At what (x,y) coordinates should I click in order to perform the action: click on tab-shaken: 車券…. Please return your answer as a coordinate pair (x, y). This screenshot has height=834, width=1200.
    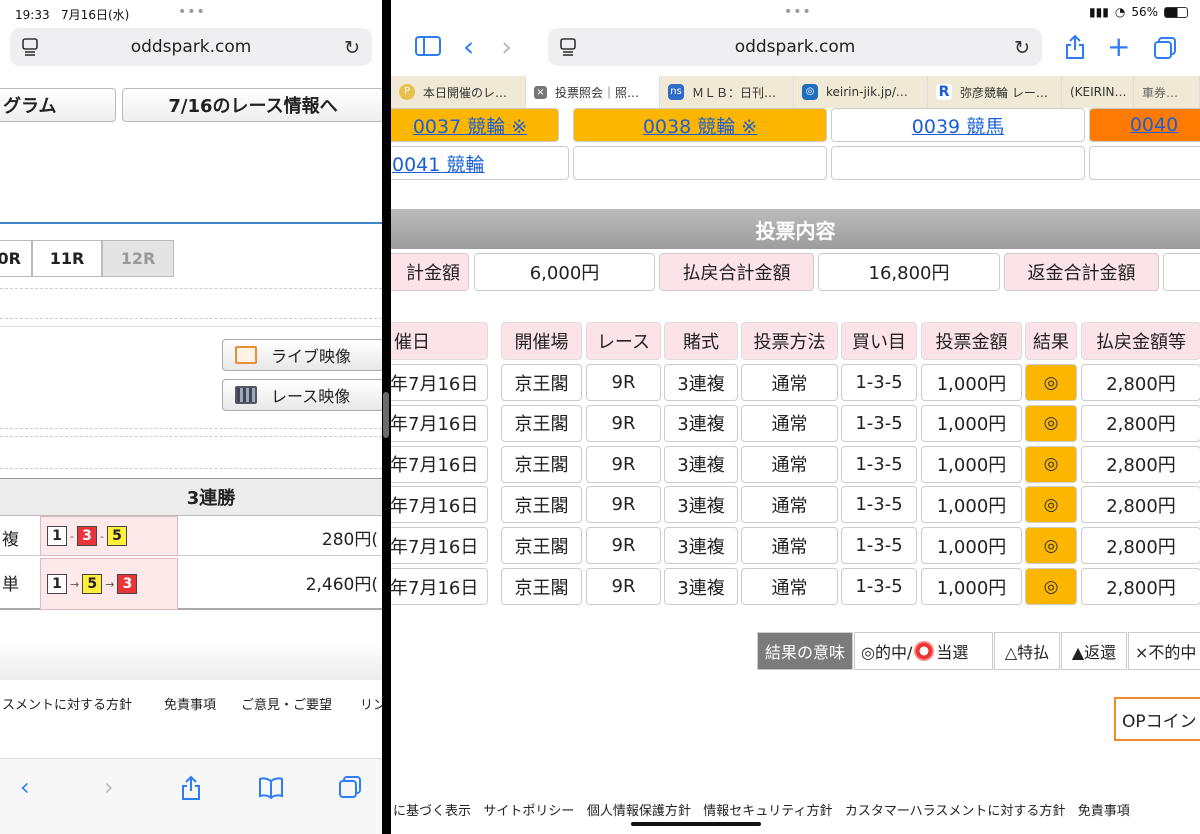
    Looking at the image, I should click on (1167, 92).